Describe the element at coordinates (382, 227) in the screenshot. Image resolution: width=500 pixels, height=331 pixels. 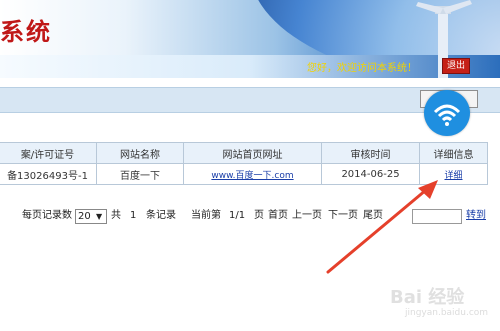
I see `annotation-arrow` at that location.